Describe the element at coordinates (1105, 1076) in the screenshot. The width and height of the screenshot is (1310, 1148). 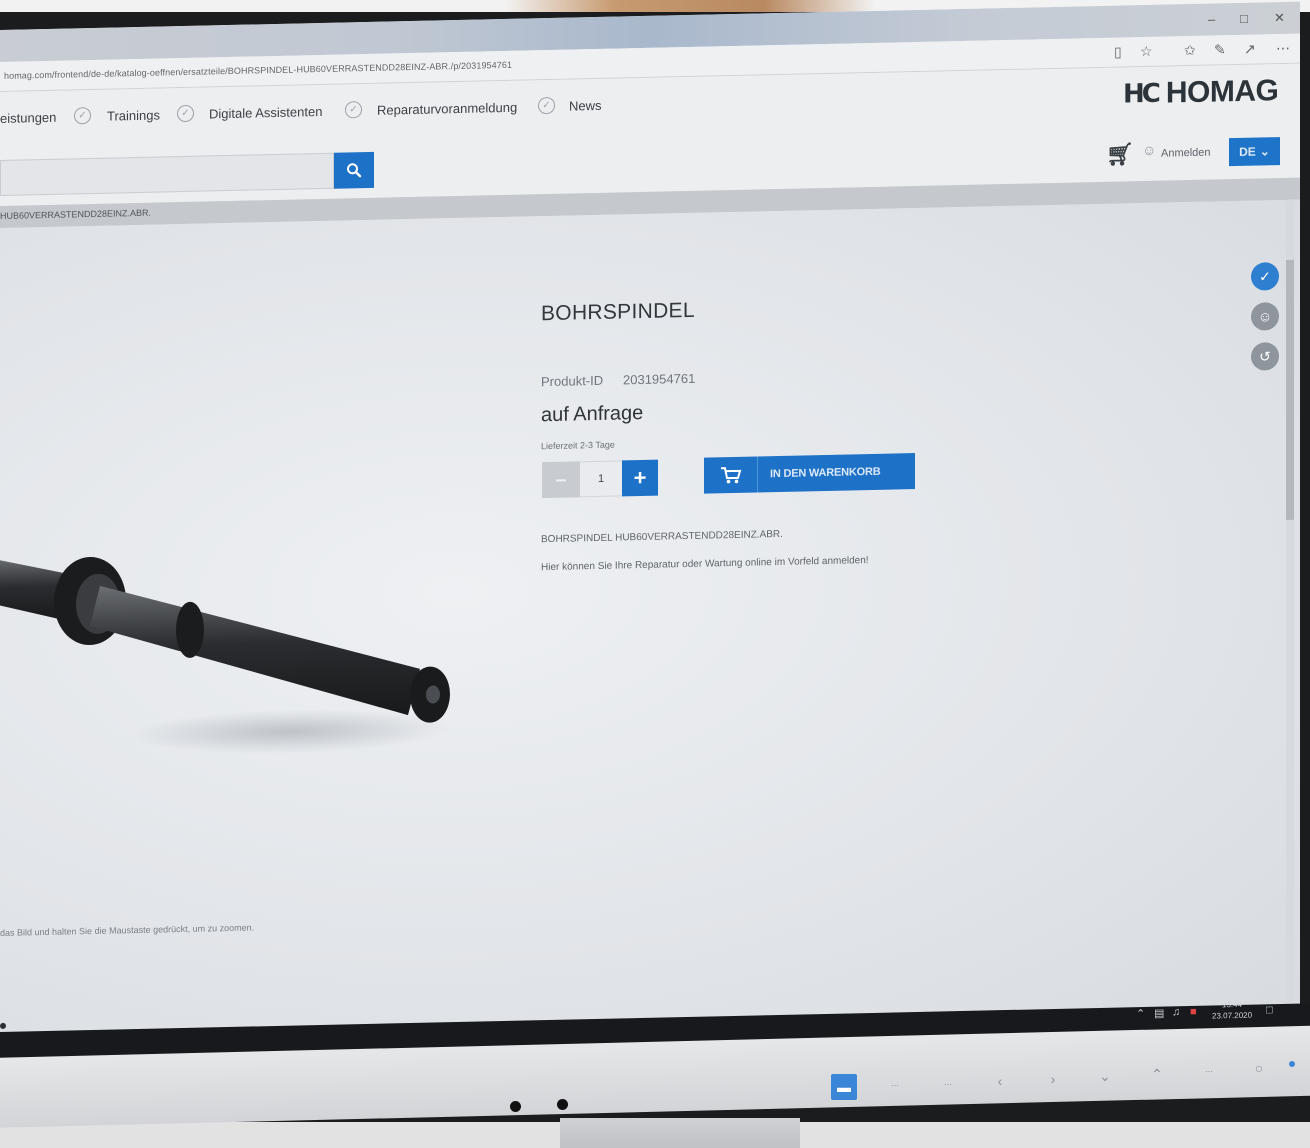
I see `osd-down-button: ⌄` at that location.